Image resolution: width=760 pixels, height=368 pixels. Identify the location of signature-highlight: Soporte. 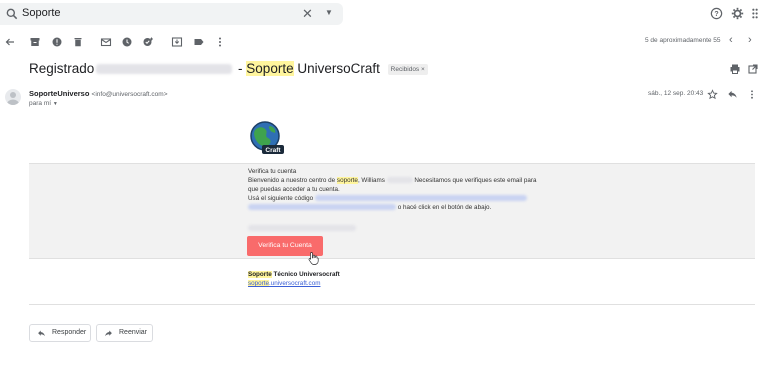
(260, 274).